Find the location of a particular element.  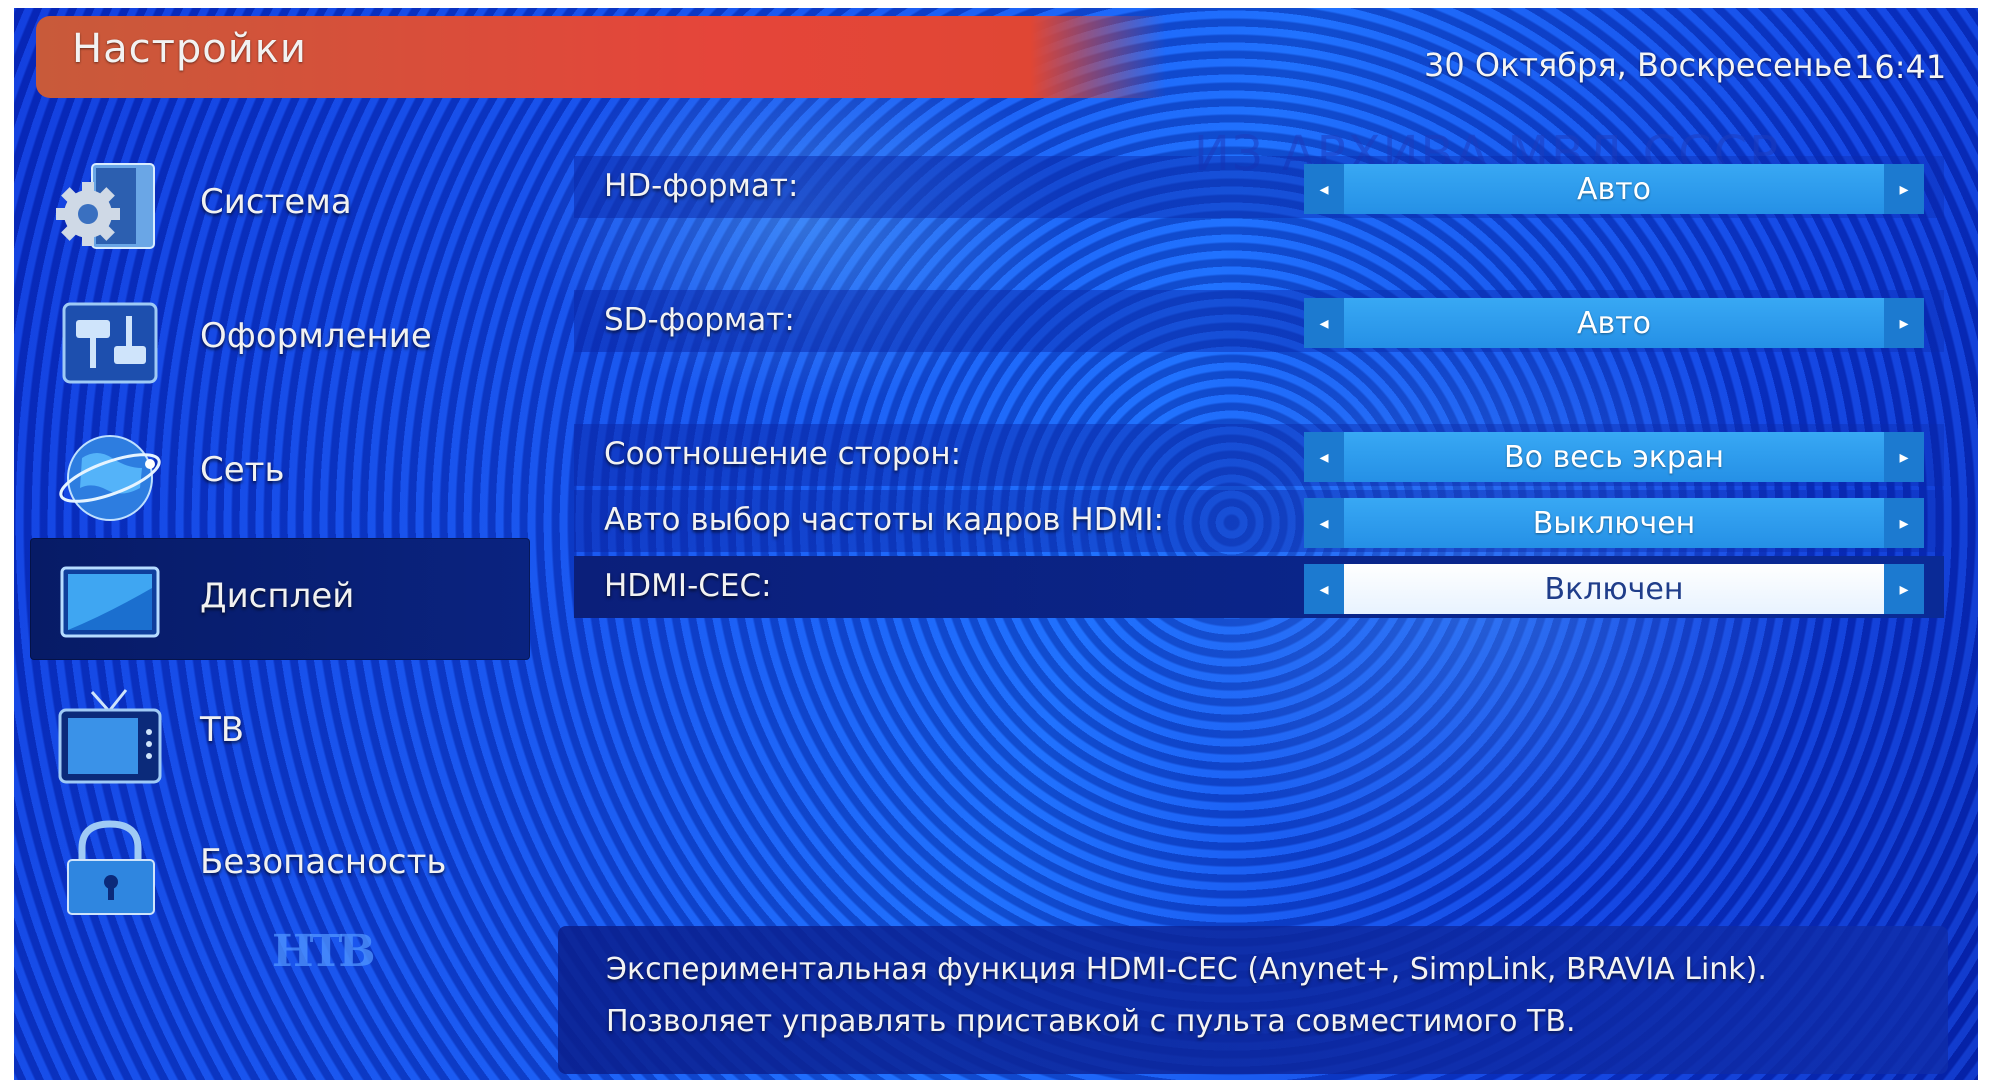

setting-label: SD-формат: is located at coordinates (699, 320).